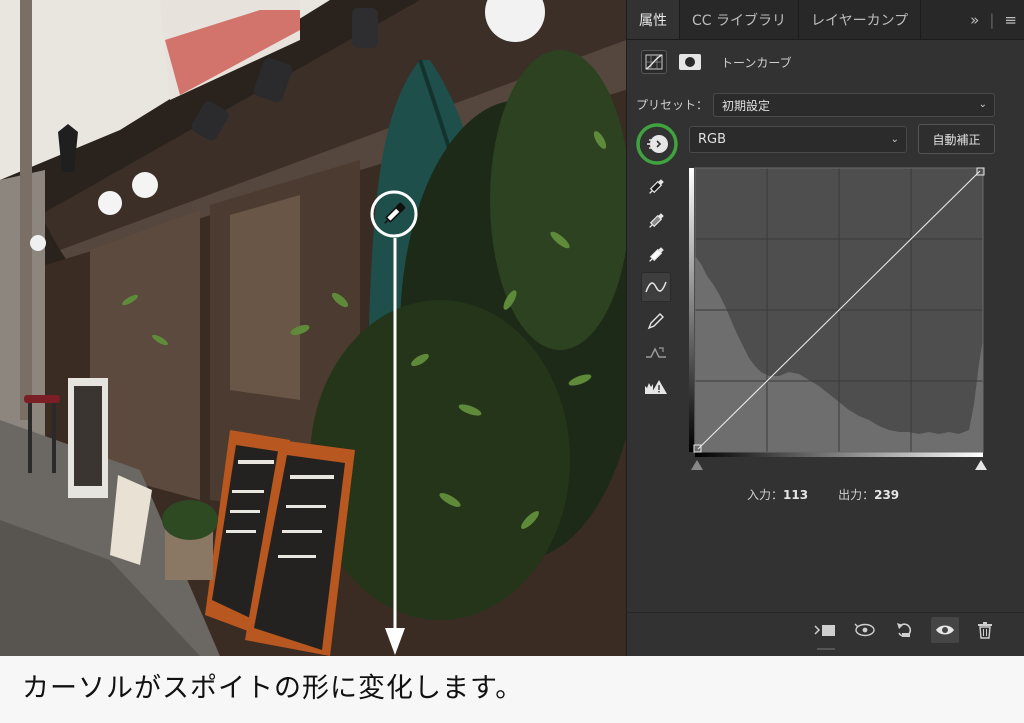 The height and width of the screenshot is (723, 1024). Describe the element at coordinates (656, 255) in the screenshot. I see `white-point-eyedropper-icon` at that location.